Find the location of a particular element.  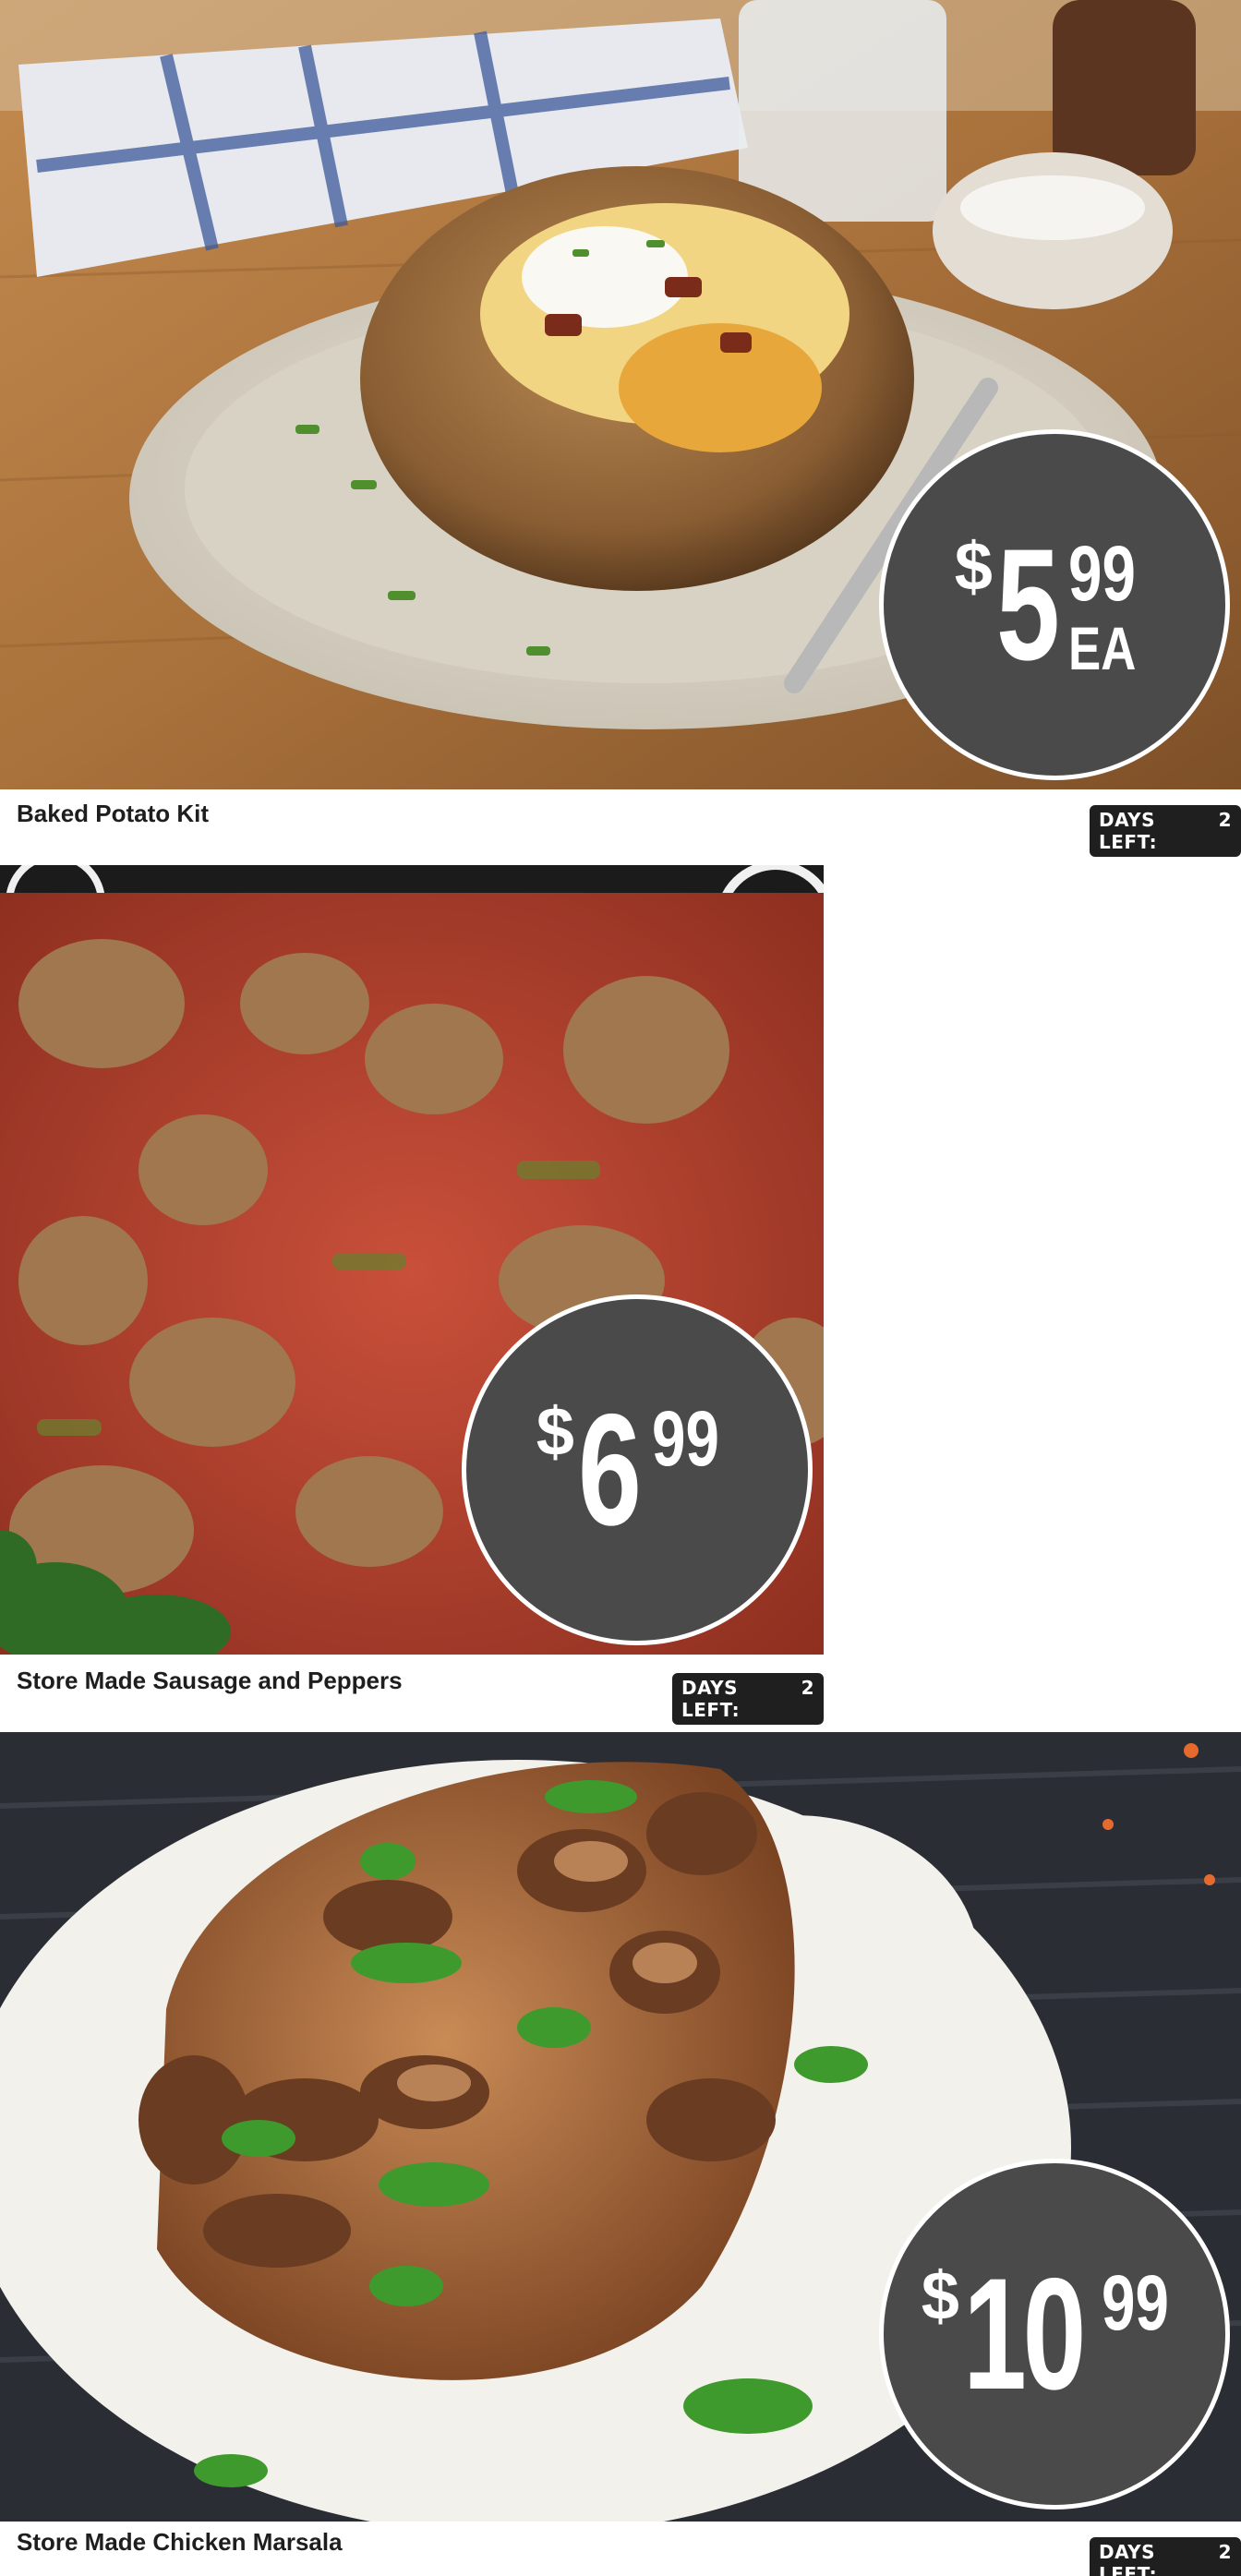

price-badge: $ 10 99 is located at coordinates (1054, 2334).